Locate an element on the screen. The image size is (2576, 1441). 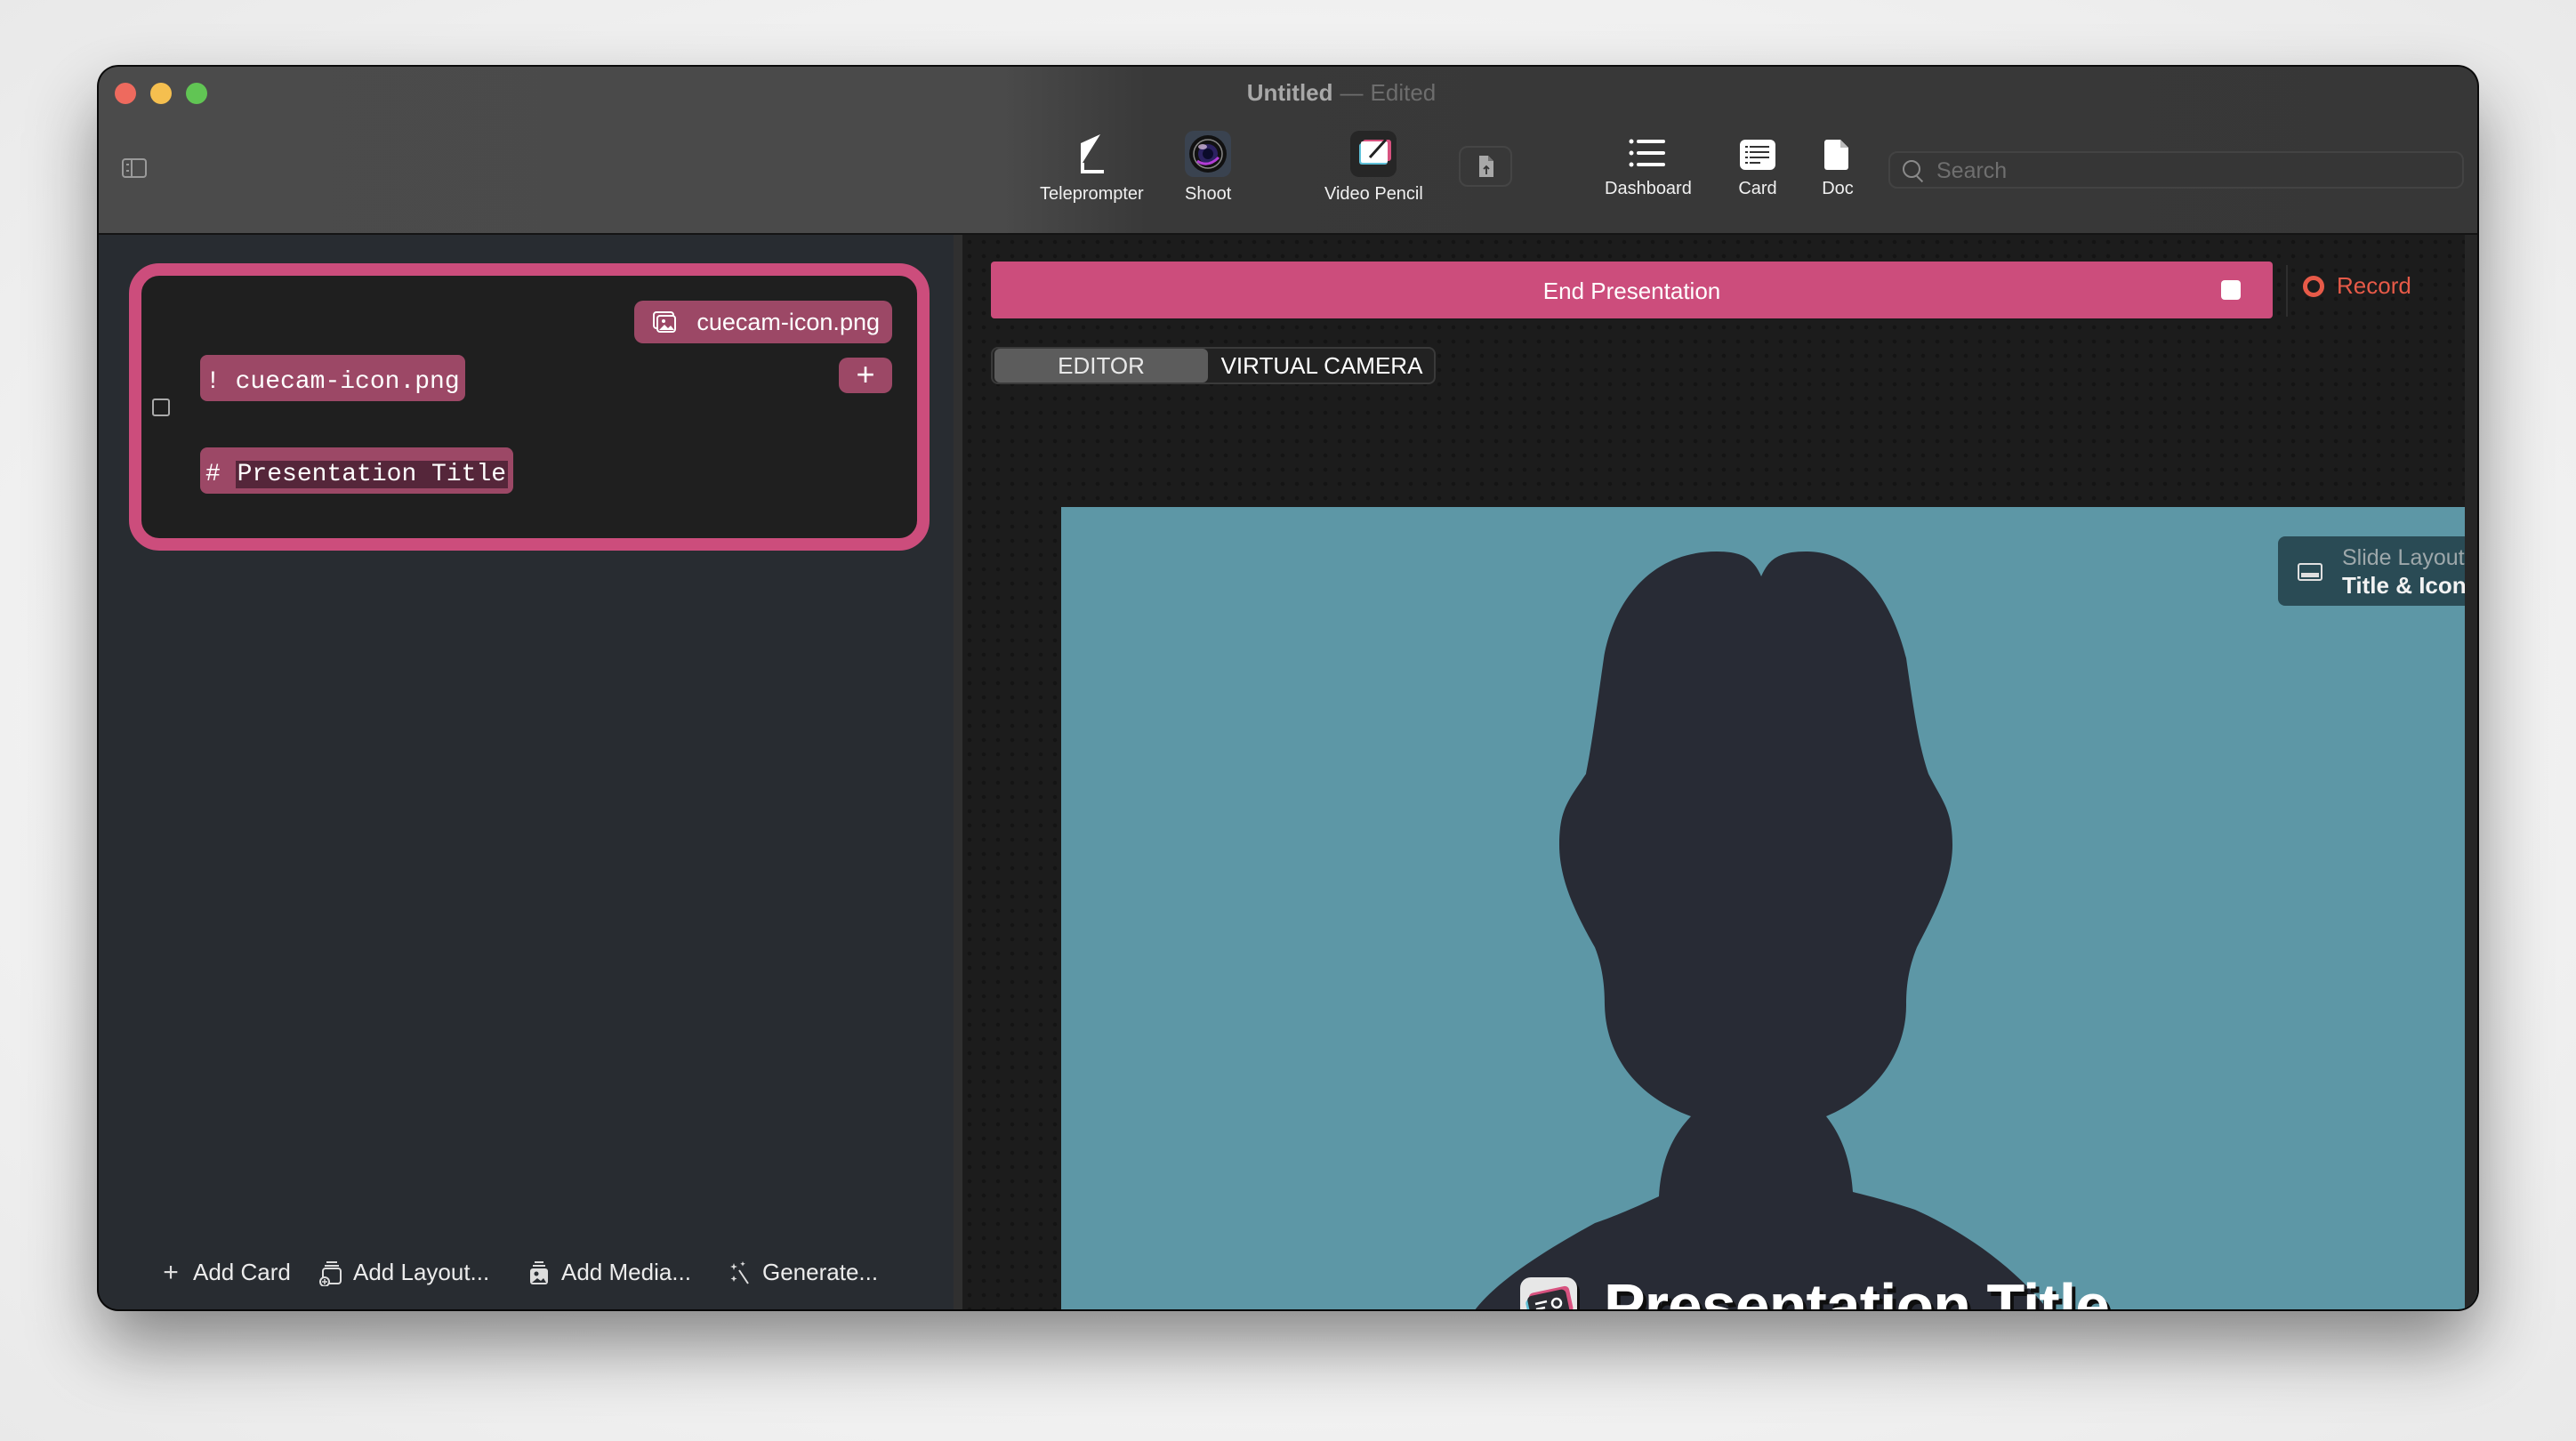
video-pencil-button: Video Pencil is located at coordinates (1373, 168).